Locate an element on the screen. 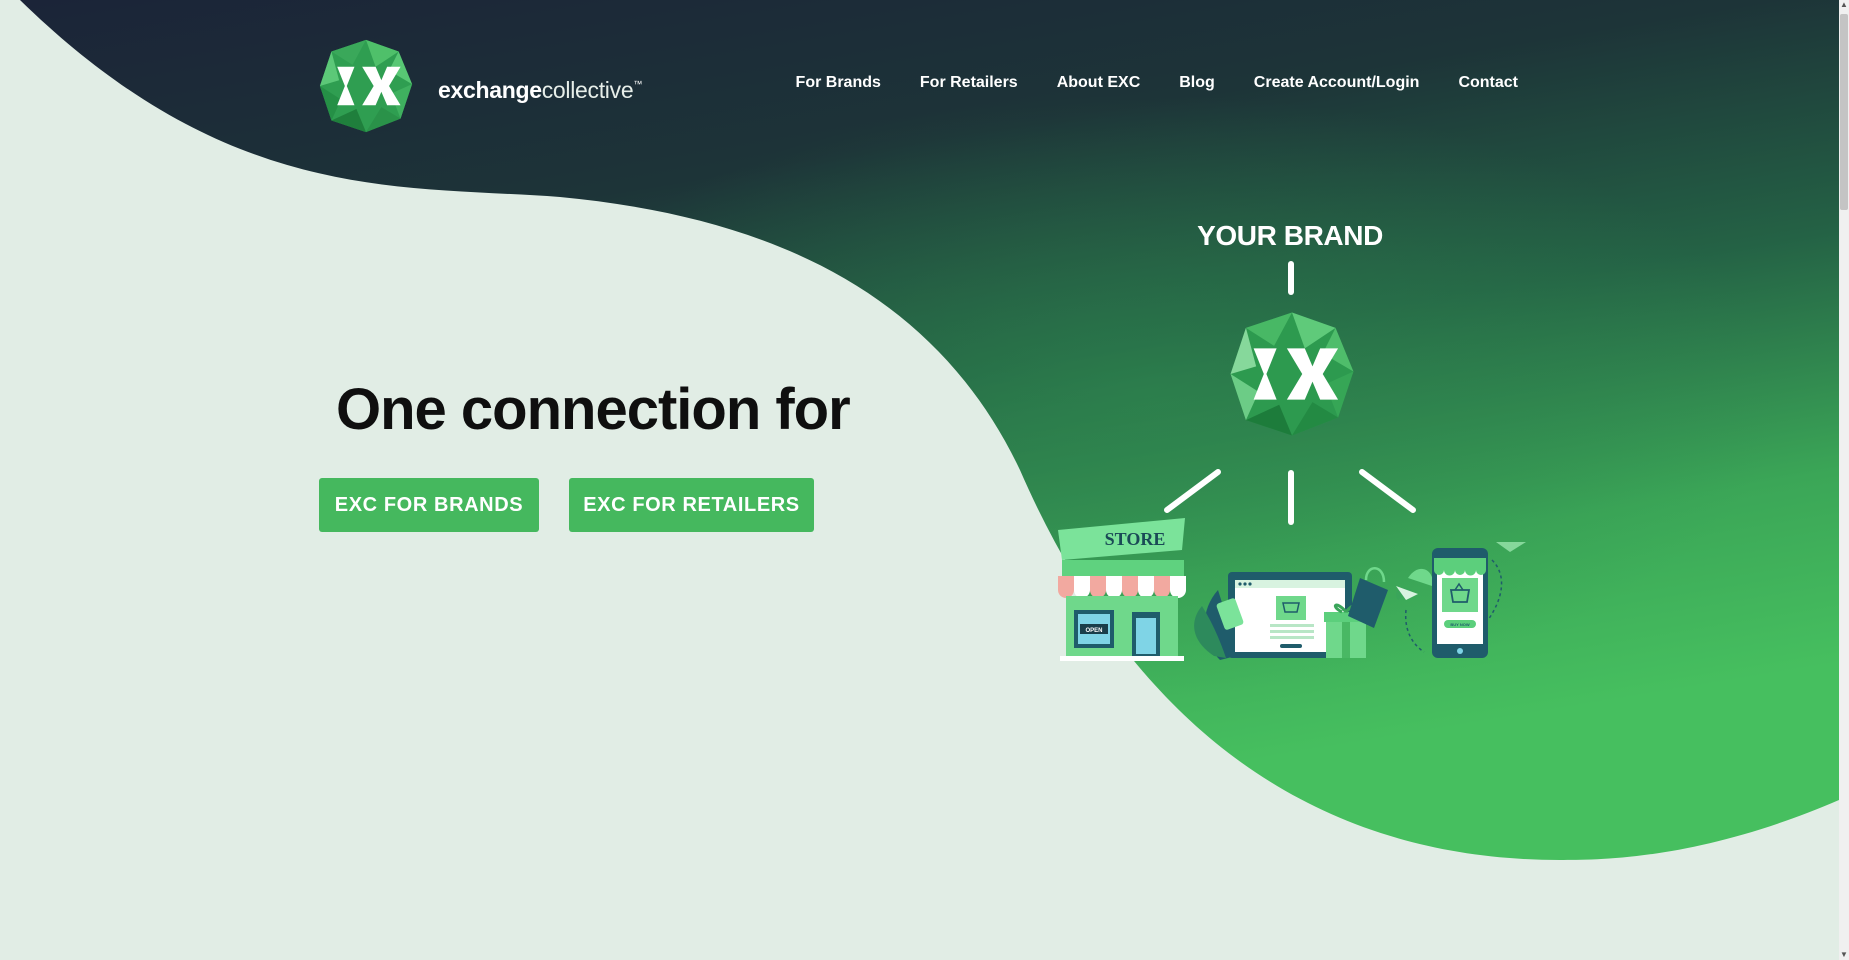 Image resolution: width=1849 pixels, height=960 pixels. brand-network-illustration: STORE OPEN BUY NOW is located at coordinates (1292, 461).